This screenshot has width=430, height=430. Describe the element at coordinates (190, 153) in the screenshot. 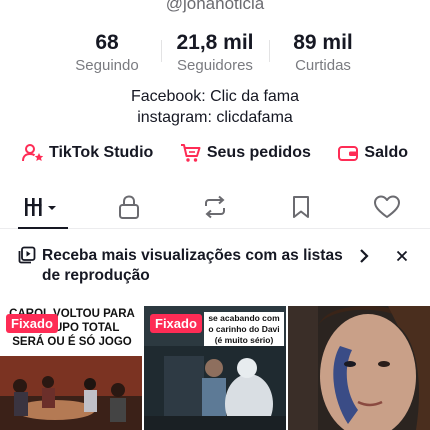

I see `cart-icon` at that location.